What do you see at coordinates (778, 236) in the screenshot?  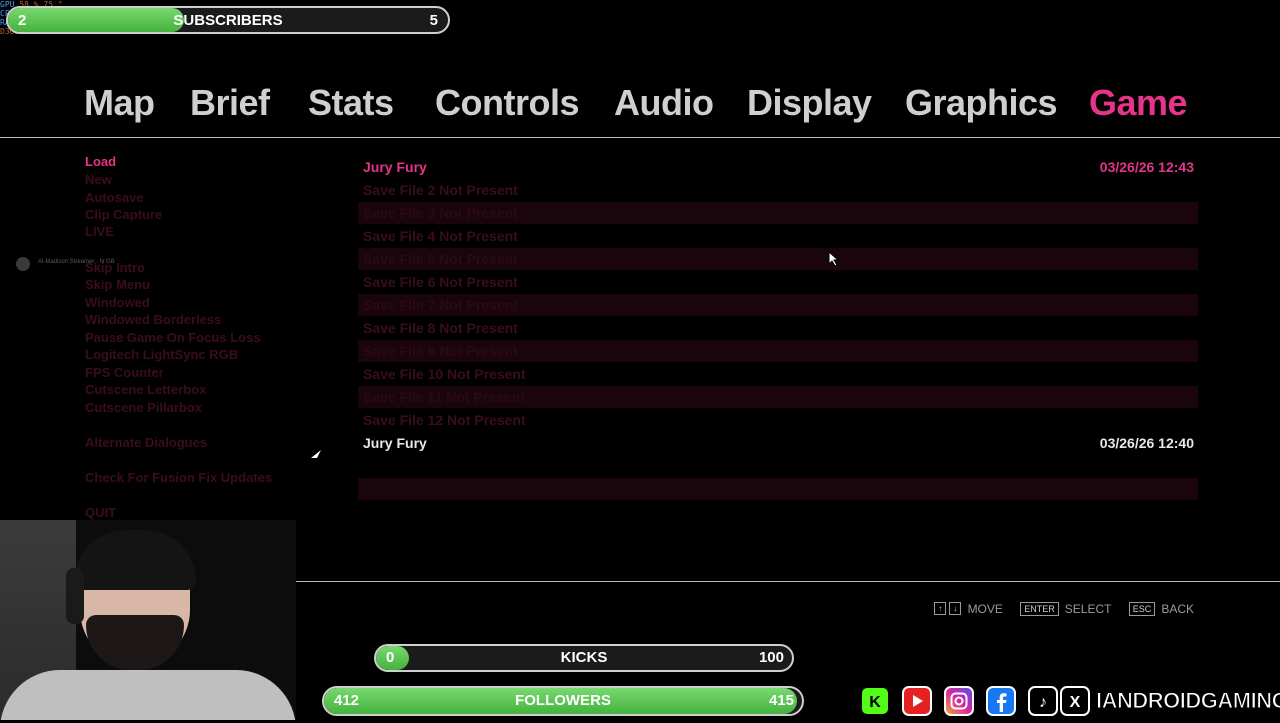 I see `save-slot-4: Save File 4 Not Present` at bounding box center [778, 236].